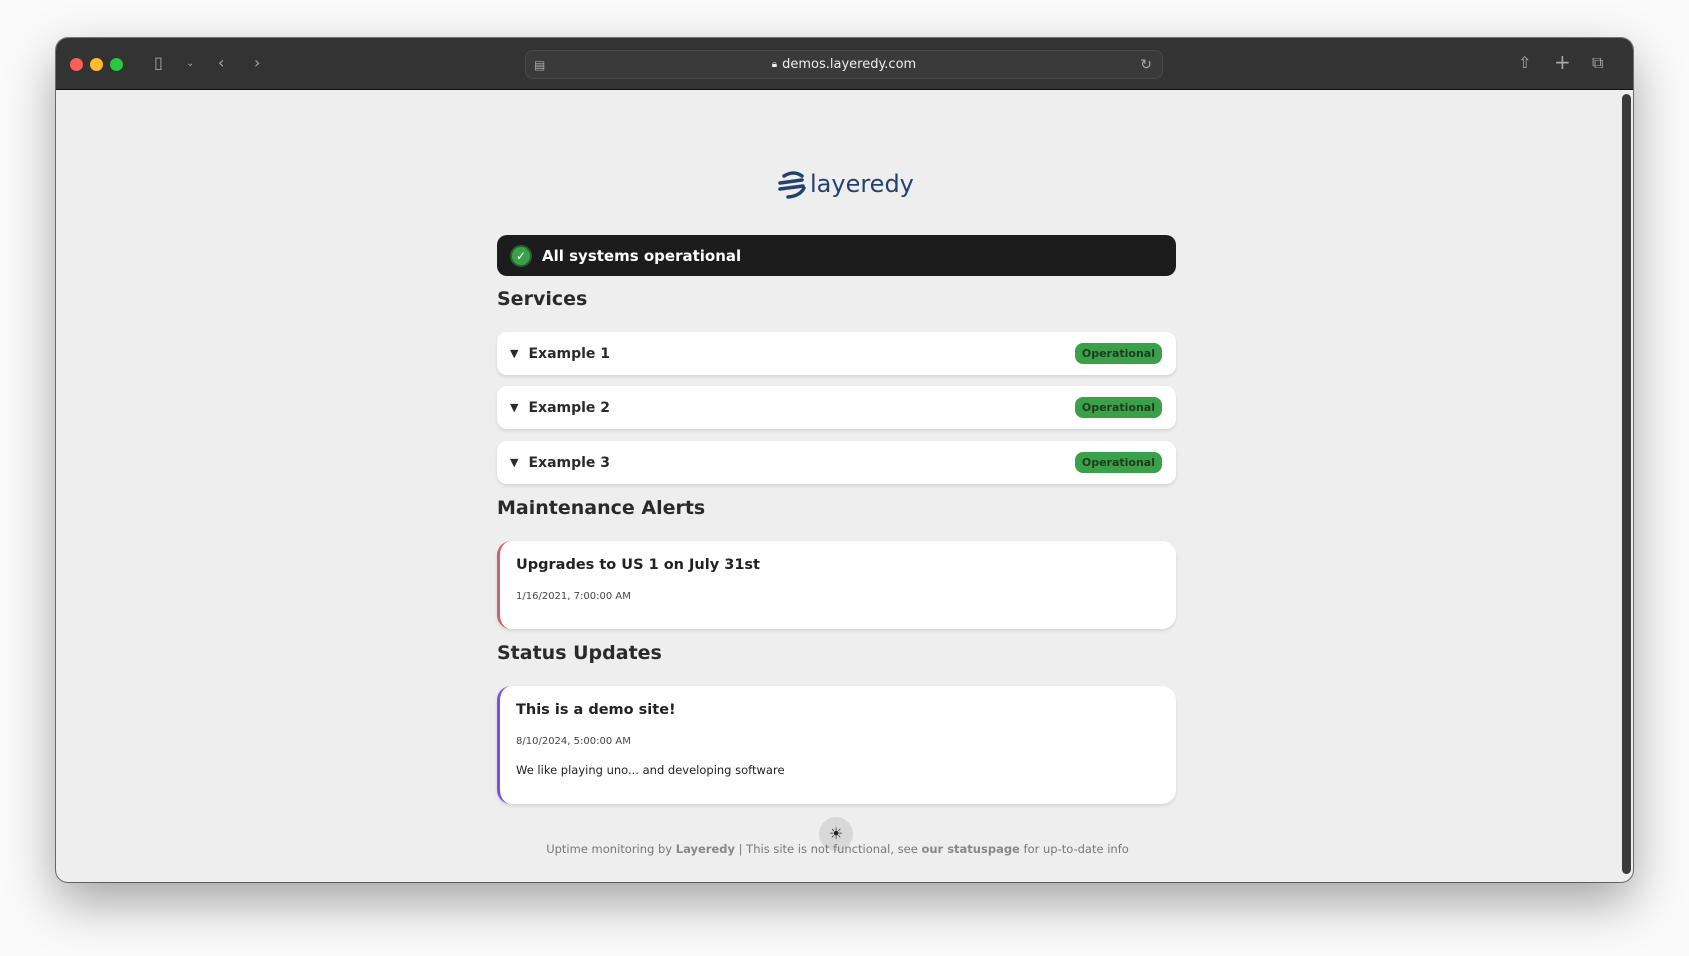  What do you see at coordinates (970, 849) in the screenshot?
I see `statuspage-link: our statuspage` at bounding box center [970, 849].